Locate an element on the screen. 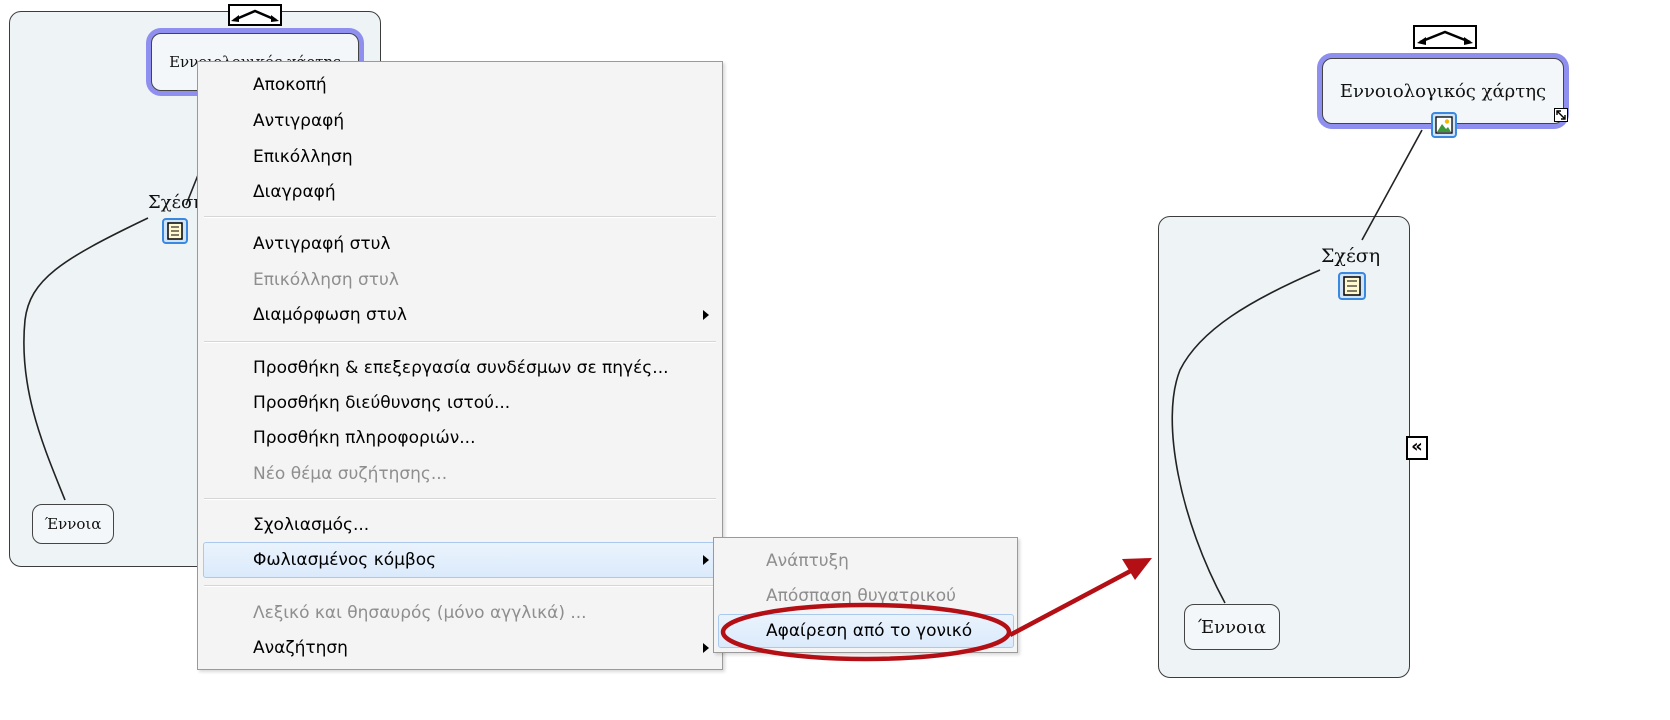  collapse-chevron-icon: « is located at coordinates (1417, 446).